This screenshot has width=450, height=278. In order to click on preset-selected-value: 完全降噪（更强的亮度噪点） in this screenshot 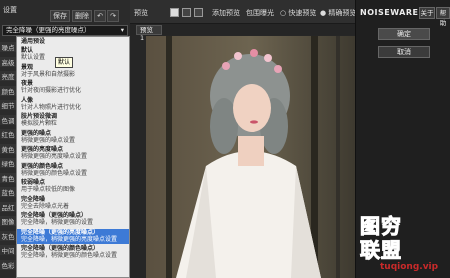, I will do `click(48, 30)`.